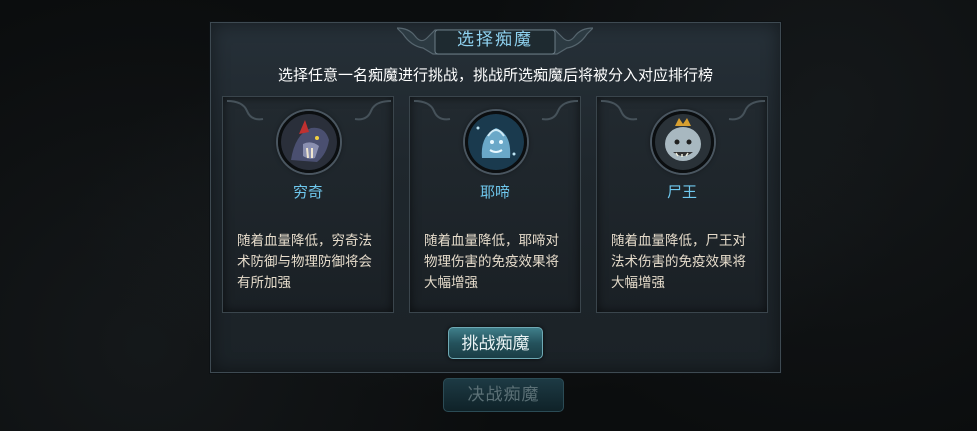 Image resolution: width=977 pixels, height=431 pixels. What do you see at coordinates (681, 192) in the screenshot?
I see `card-name: 尸王` at bounding box center [681, 192].